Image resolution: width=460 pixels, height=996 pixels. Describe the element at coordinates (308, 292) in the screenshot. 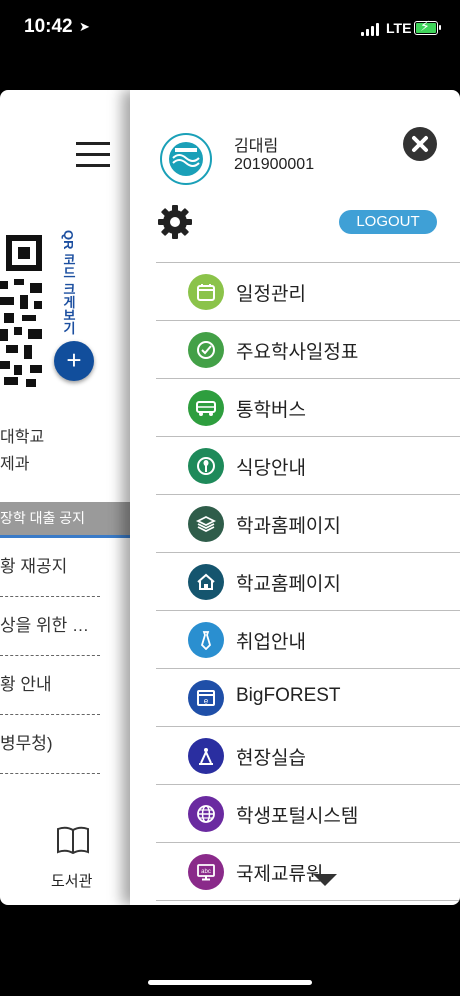

I see `menu-item-schedule: 일정관리` at that location.